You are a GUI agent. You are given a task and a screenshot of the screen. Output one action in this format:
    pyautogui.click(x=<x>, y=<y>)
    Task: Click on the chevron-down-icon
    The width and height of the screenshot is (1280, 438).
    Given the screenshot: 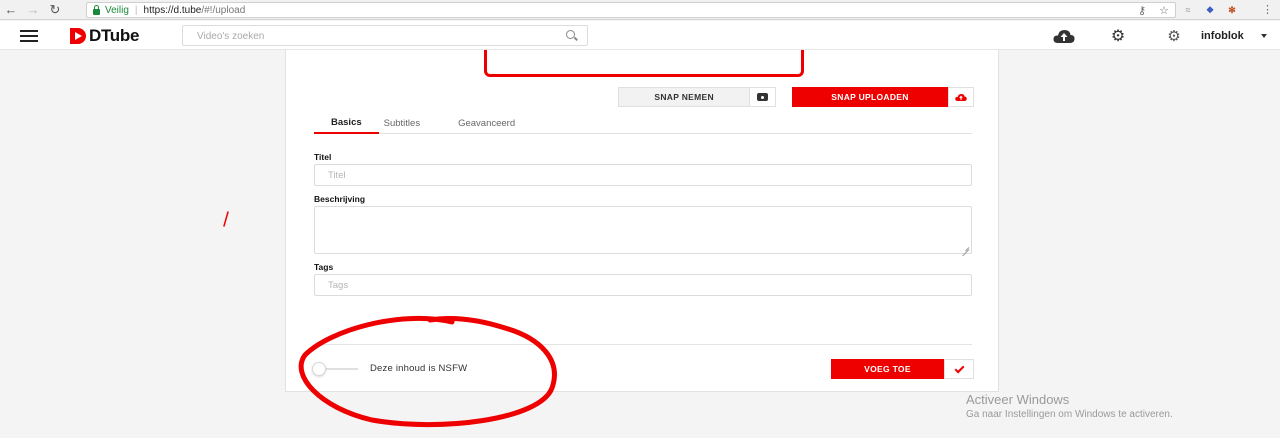 What is the action you would take?
    pyautogui.click(x=1264, y=36)
    